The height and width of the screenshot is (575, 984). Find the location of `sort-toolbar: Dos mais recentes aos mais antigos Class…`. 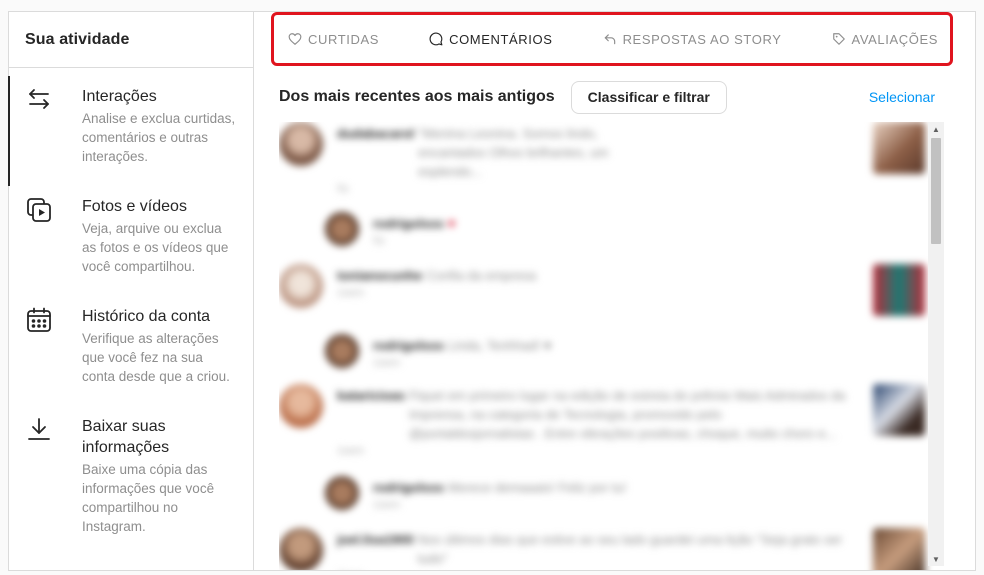

sort-toolbar: Dos mais recentes aos mais antigos Class… is located at coordinates (607, 97).